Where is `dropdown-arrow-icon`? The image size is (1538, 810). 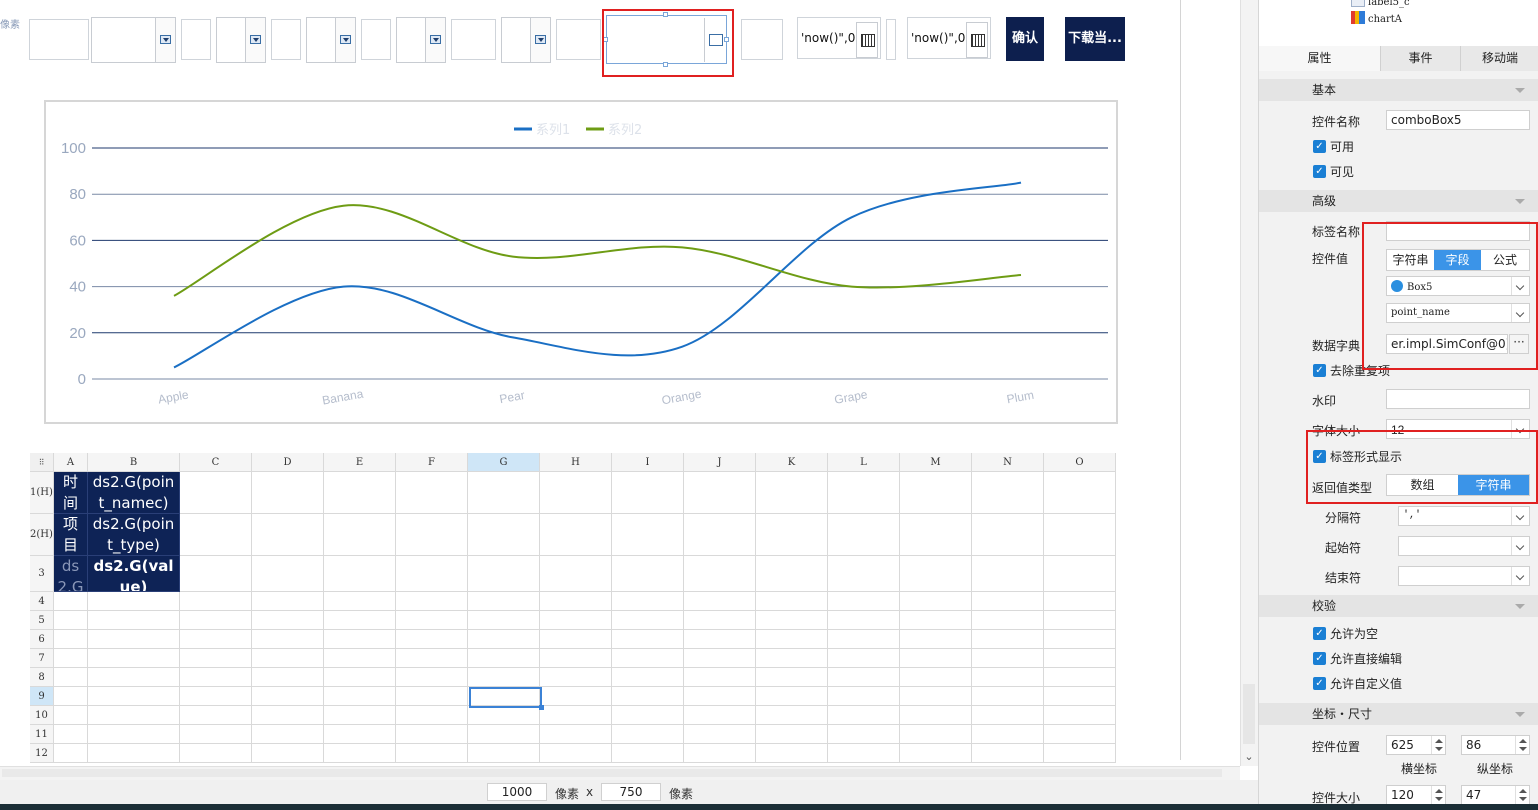
dropdown-arrow-icon is located at coordinates (435, 40).